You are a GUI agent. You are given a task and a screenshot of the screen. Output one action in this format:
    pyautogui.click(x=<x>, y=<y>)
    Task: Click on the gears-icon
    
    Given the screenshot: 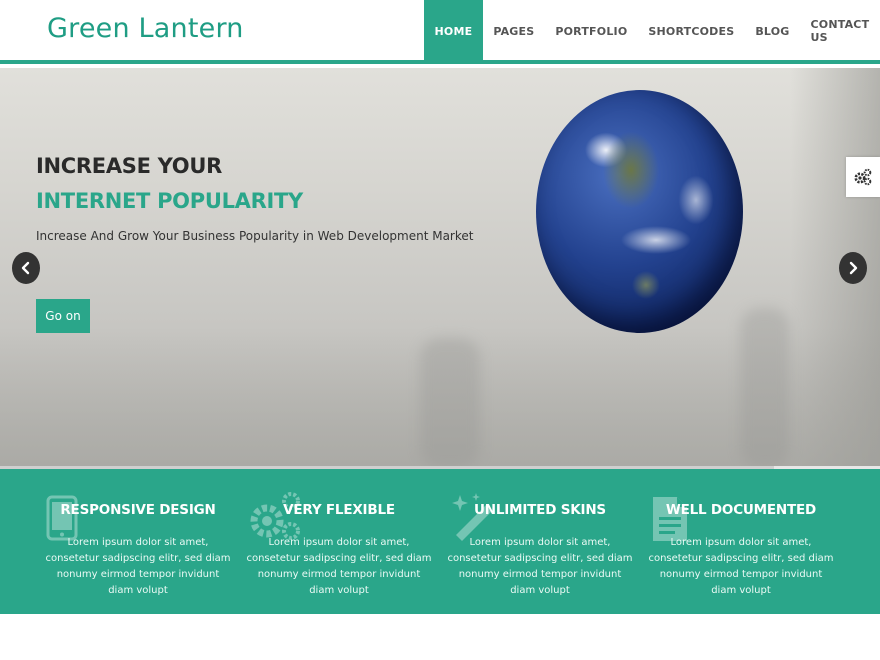 What is the action you would take?
    pyautogui.click(x=863, y=177)
    